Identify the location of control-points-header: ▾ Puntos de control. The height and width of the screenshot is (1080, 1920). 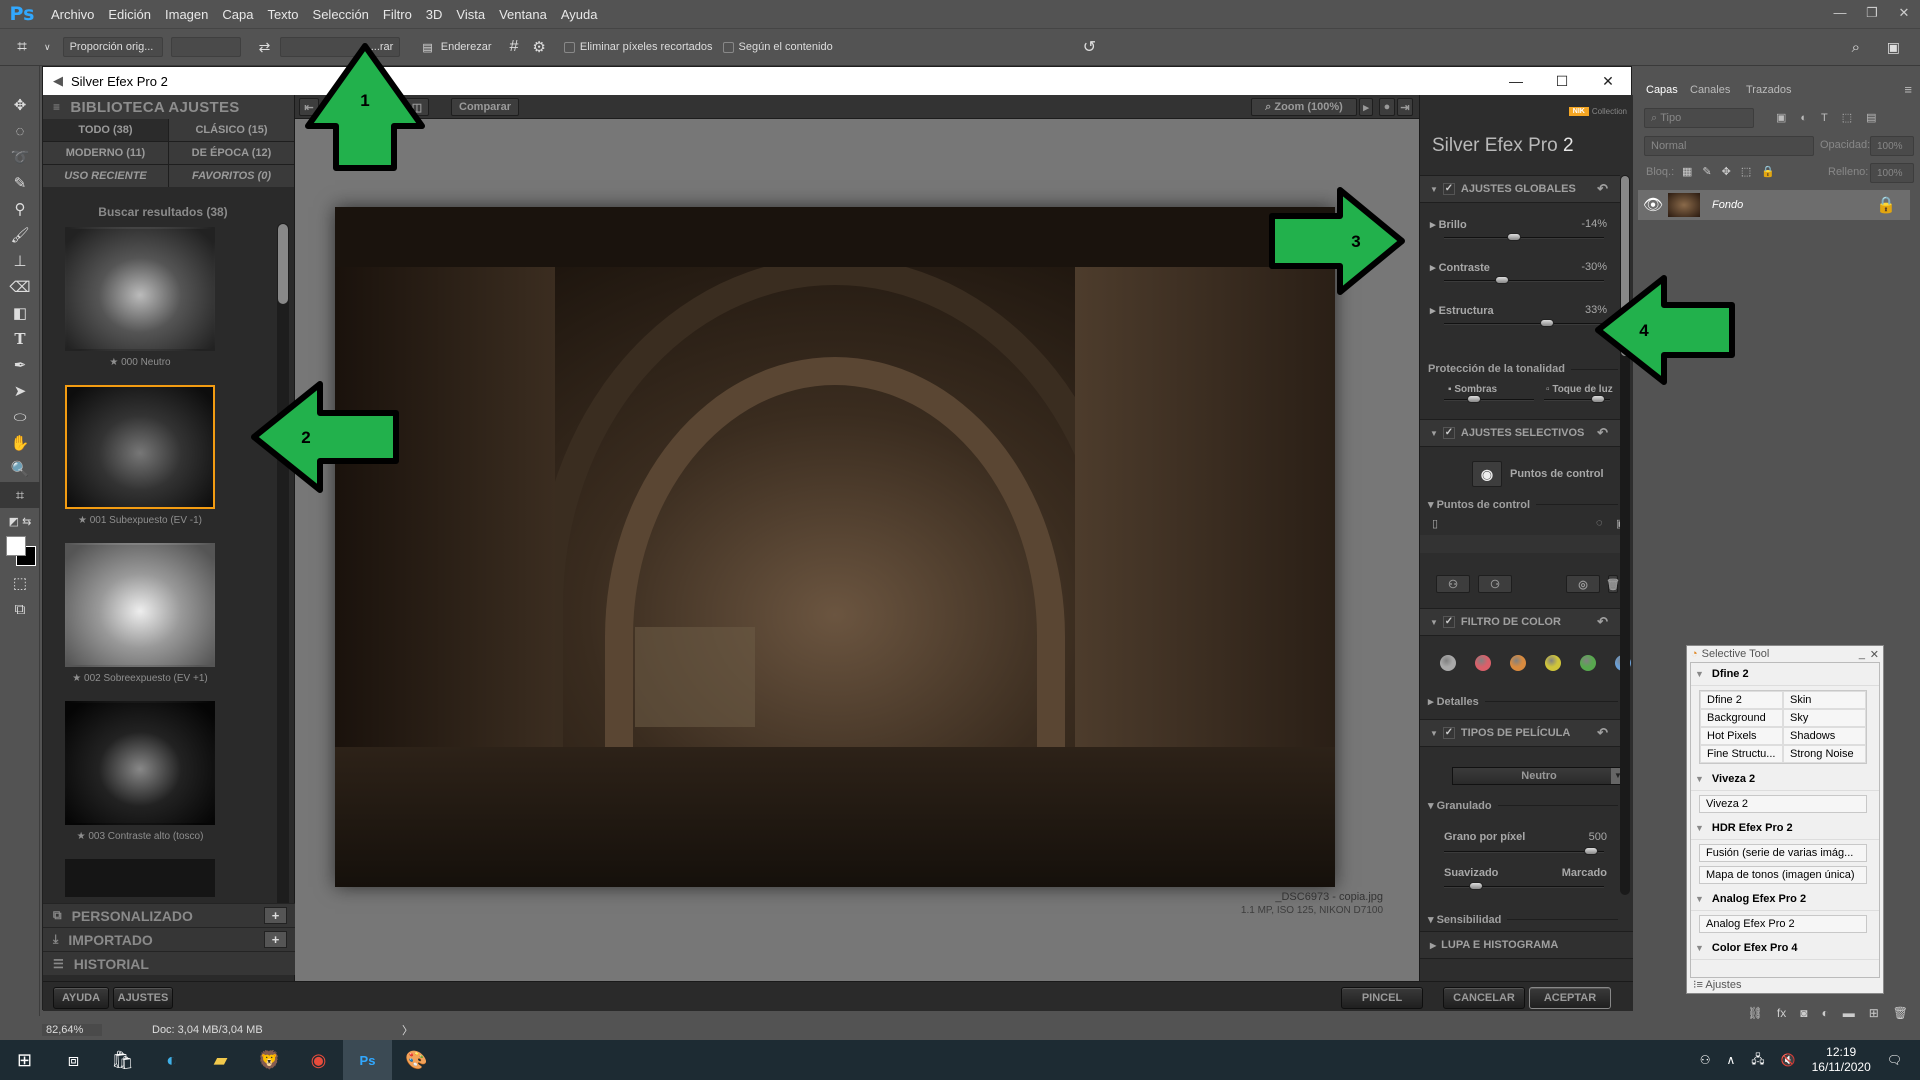
(1523, 505).